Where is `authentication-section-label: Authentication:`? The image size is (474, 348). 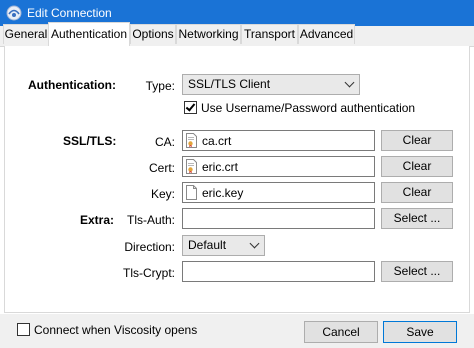 authentication-section-label: Authentication: is located at coordinates (72, 85).